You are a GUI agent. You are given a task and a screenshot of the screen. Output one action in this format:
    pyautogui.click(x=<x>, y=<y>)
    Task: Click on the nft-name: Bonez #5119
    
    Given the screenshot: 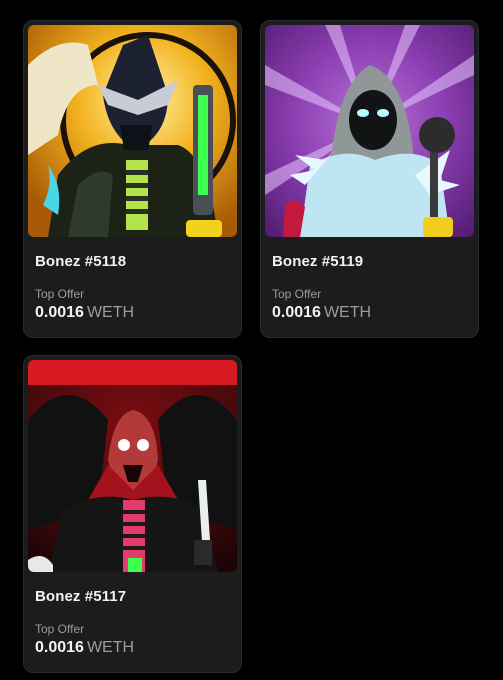 What is the action you would take?
    pyautogui.click(x=318, y=261)
    